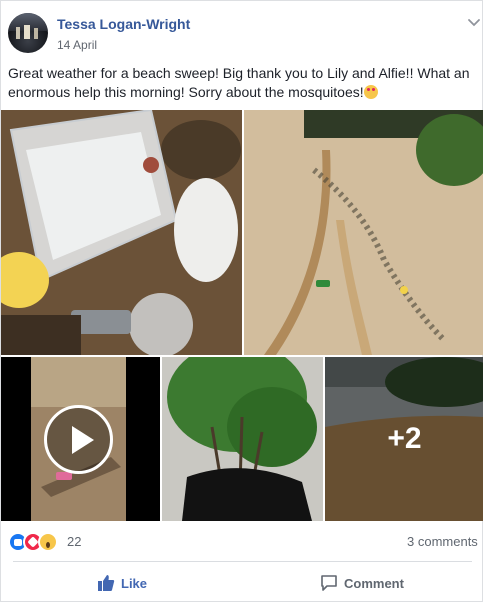 The image size is (483, 602). What do you see at coordinates (106, 583) in the screenshot?
I see `thumbs-up-icon` at bounding box center [106, 583].